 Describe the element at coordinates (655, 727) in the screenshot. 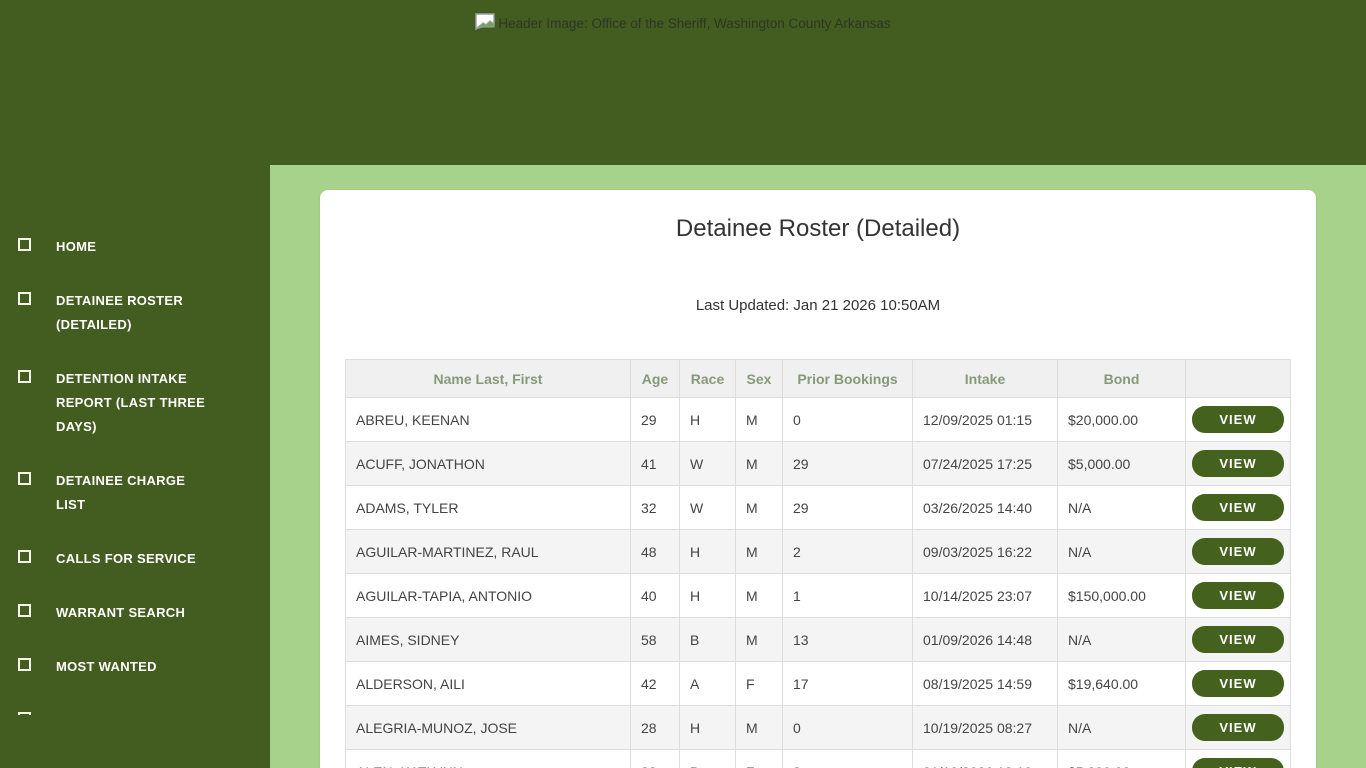

I see `cell-age: 28` at that location.